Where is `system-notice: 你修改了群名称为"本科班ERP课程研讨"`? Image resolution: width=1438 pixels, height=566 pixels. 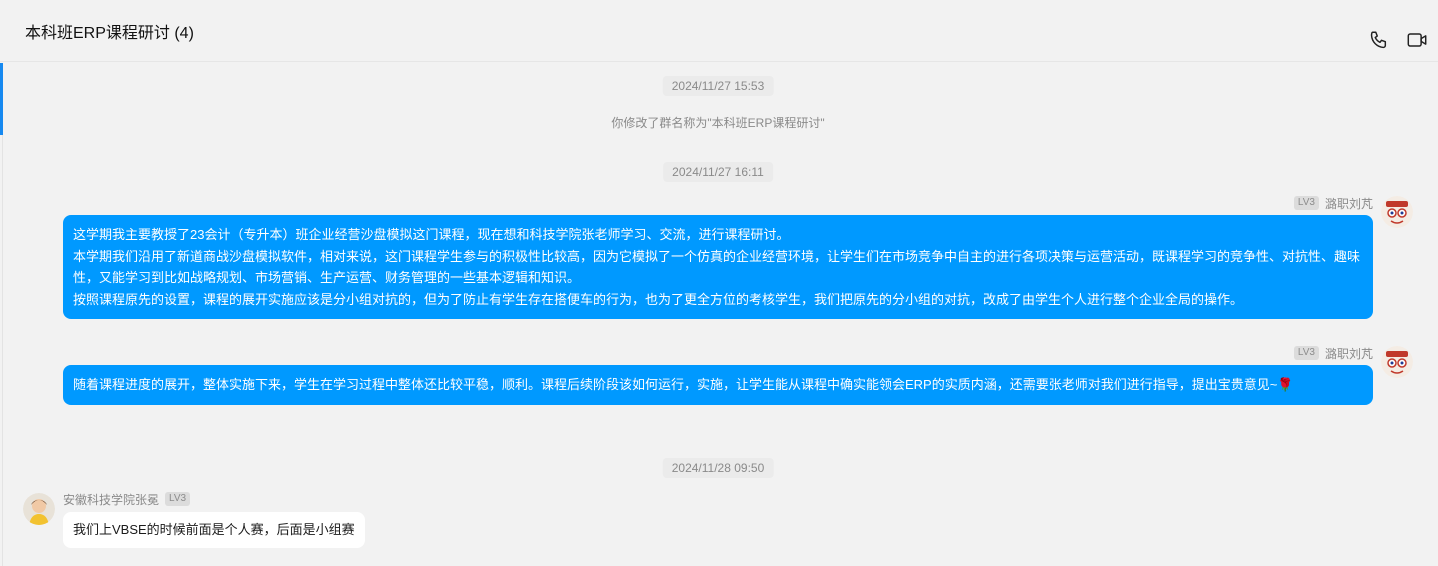
system-notice: 你修改了群名称为"本科班ERP课程研讨" is located at coordinates (718, 123).